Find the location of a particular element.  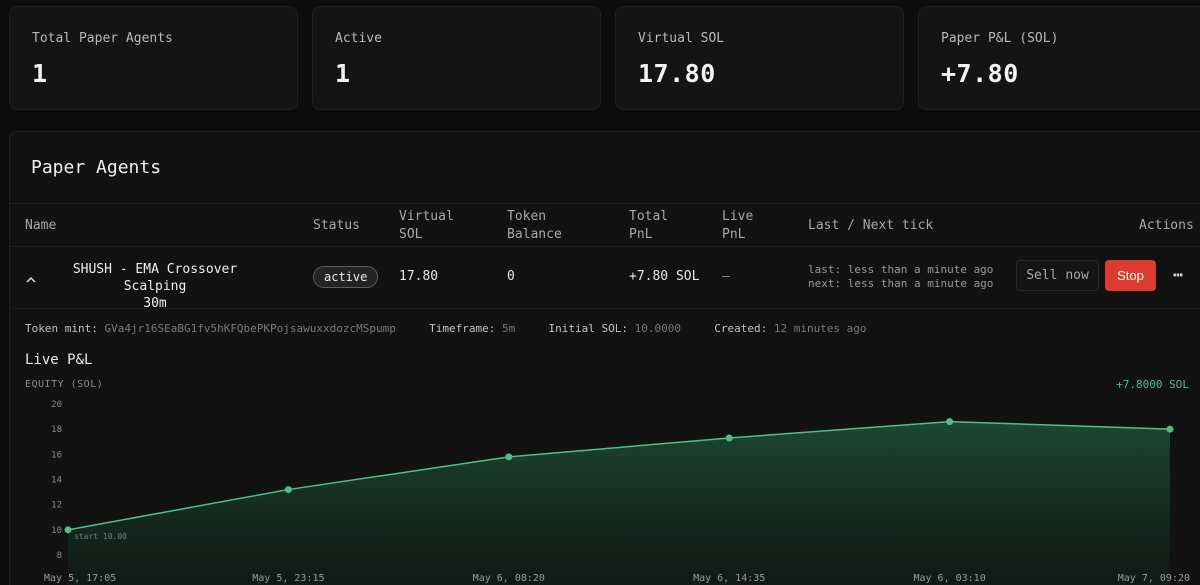

y-tick-label: 20 is located at coordinates (56, 405).